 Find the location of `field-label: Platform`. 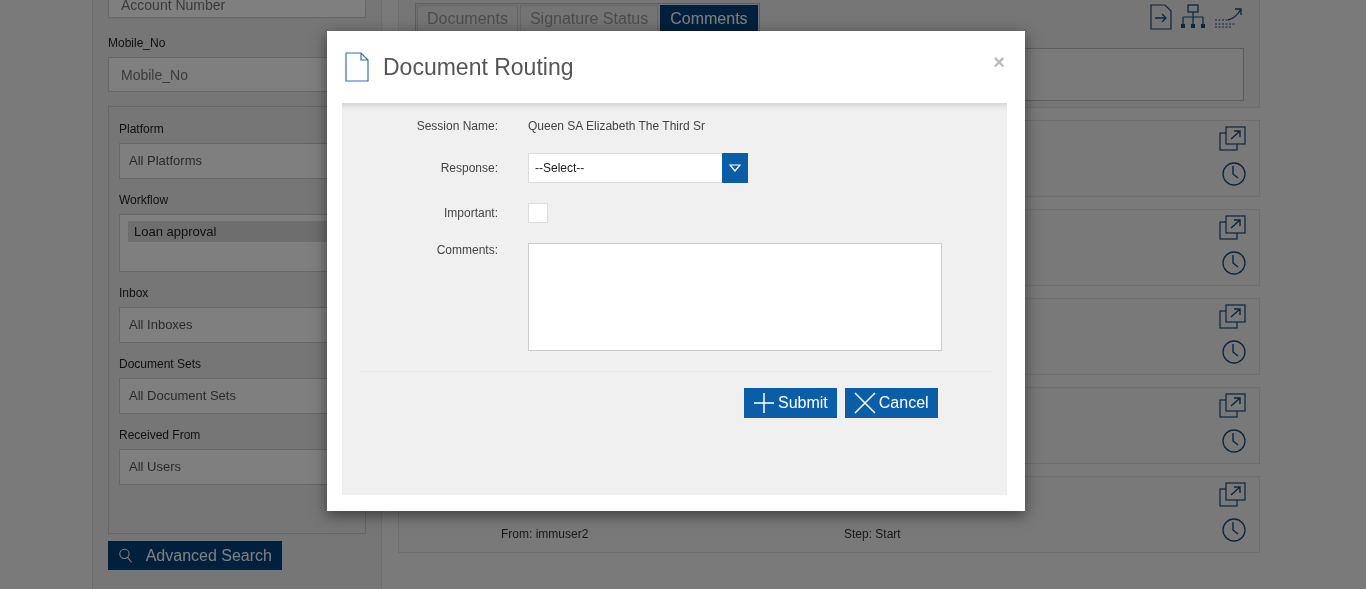

field-label: Platform is located at coordinates (142, 129).